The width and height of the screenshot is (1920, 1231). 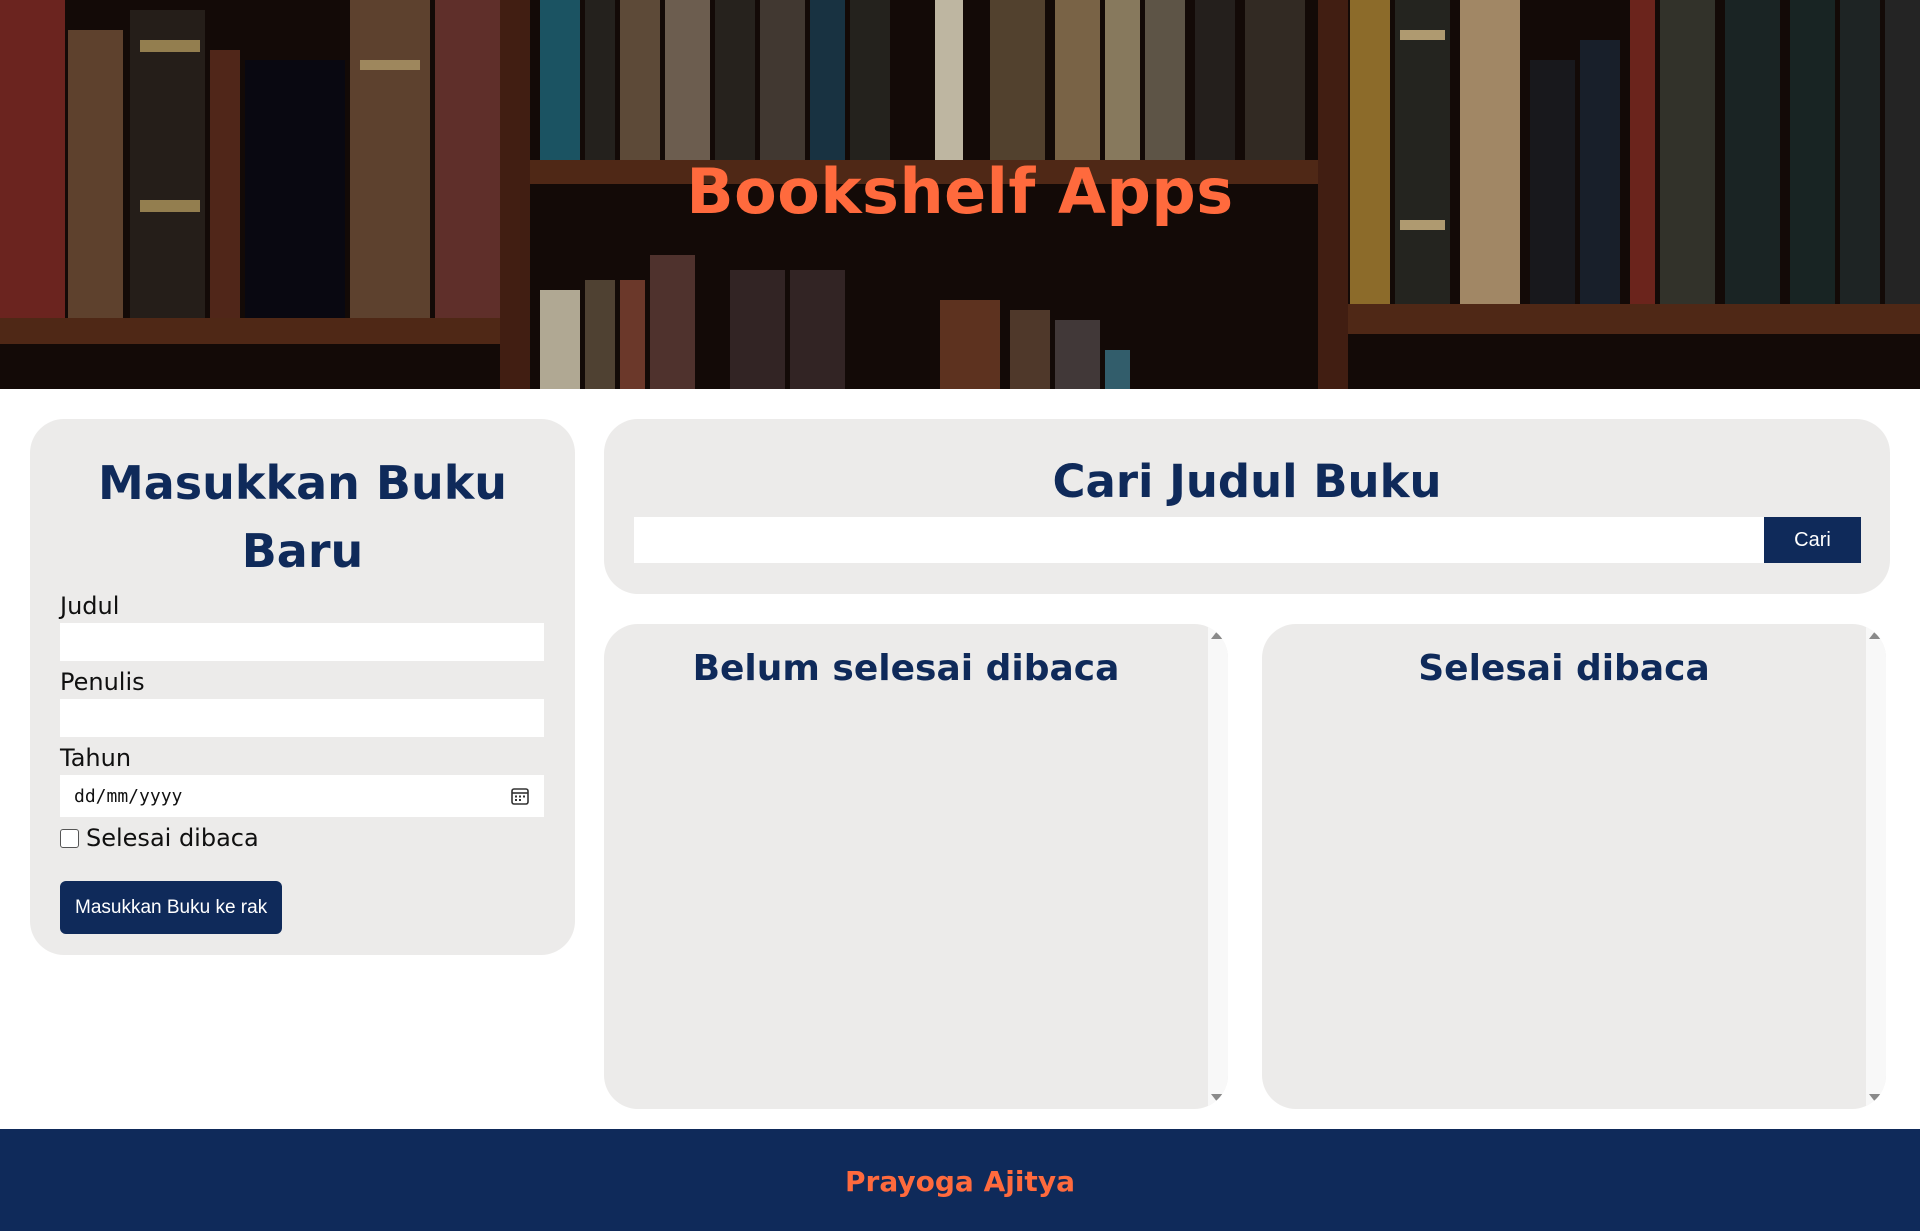 I want to click on complete-shelf-title: Selesai dibaca, so click(x=1564, y=668).